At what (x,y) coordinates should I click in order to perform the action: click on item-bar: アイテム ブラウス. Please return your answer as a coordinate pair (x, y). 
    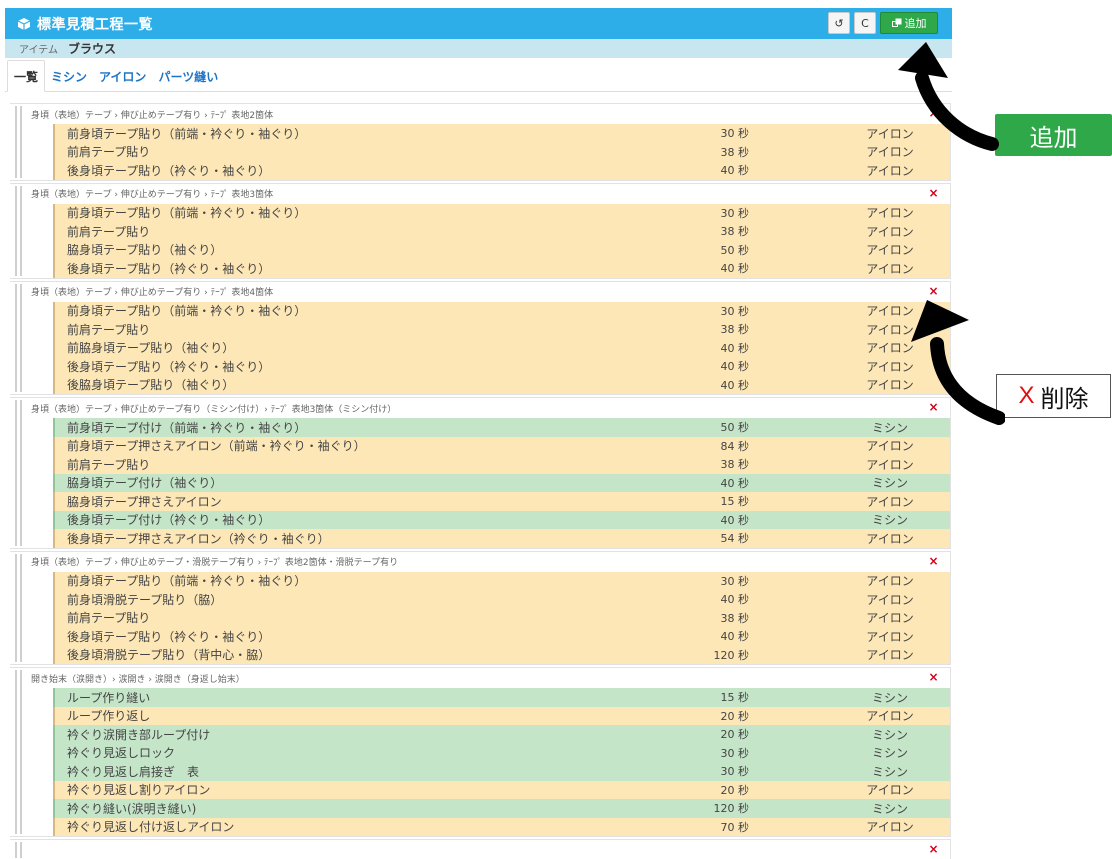
    Looking at the image, I should click on (478, 48).